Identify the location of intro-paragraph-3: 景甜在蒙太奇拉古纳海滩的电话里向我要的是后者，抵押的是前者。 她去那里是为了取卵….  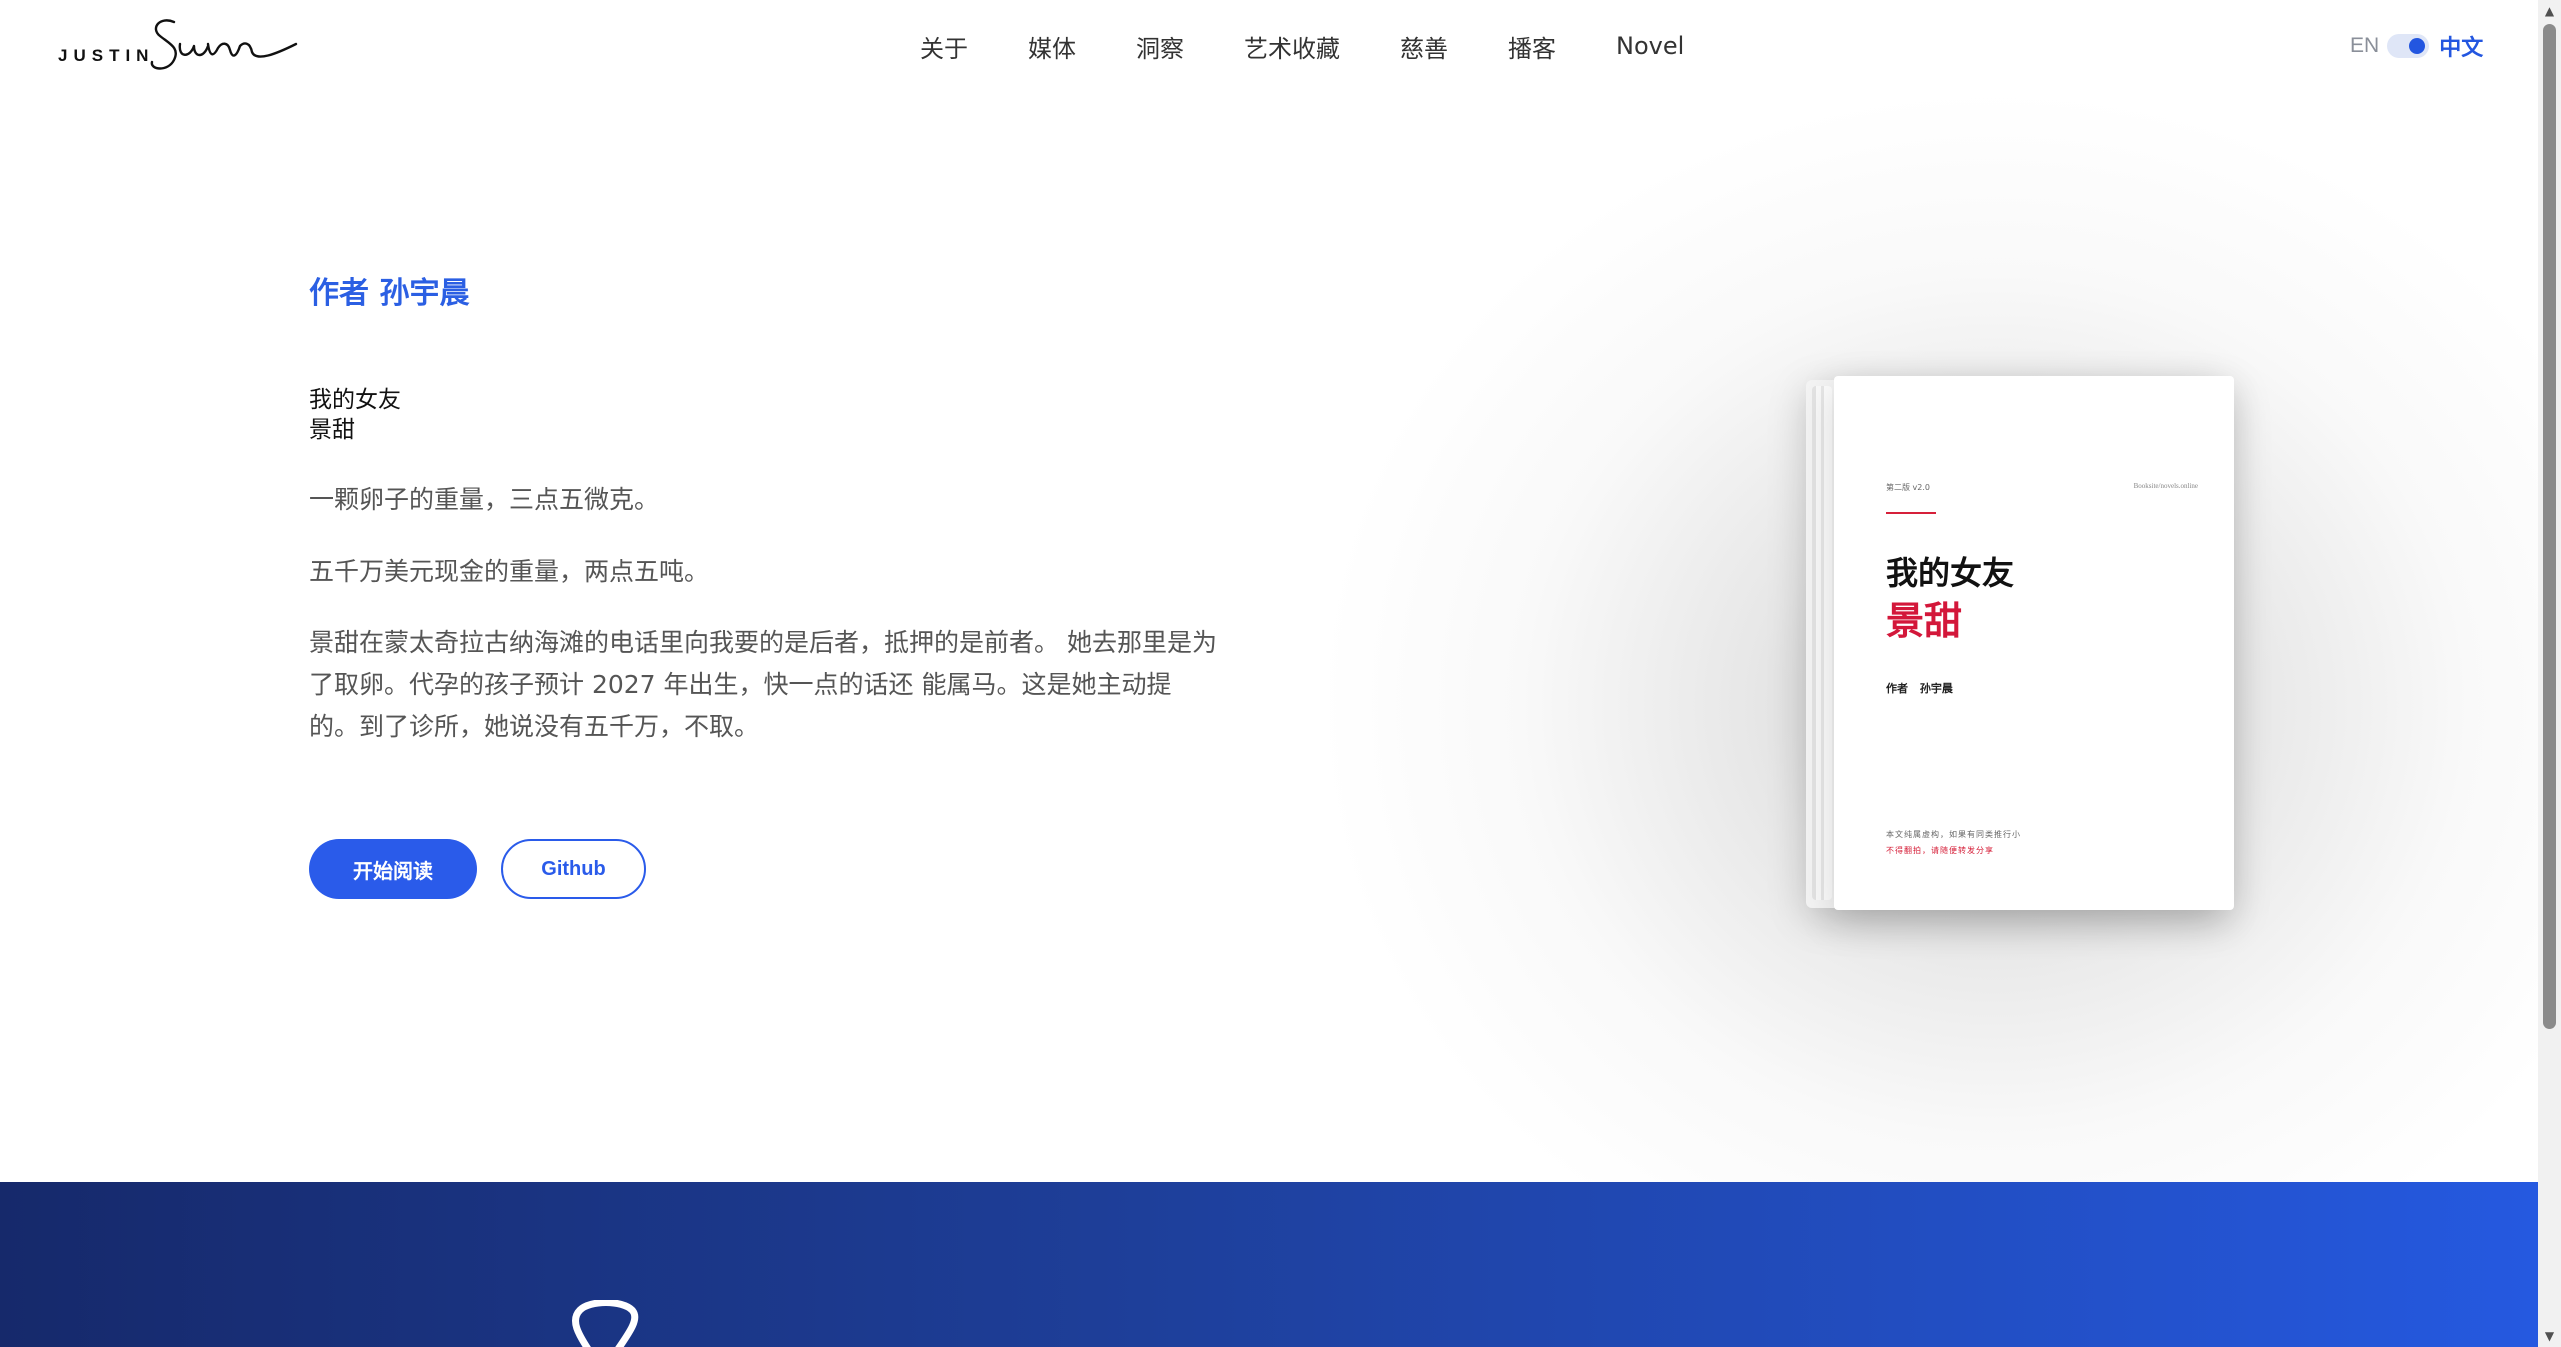
(763, 684).